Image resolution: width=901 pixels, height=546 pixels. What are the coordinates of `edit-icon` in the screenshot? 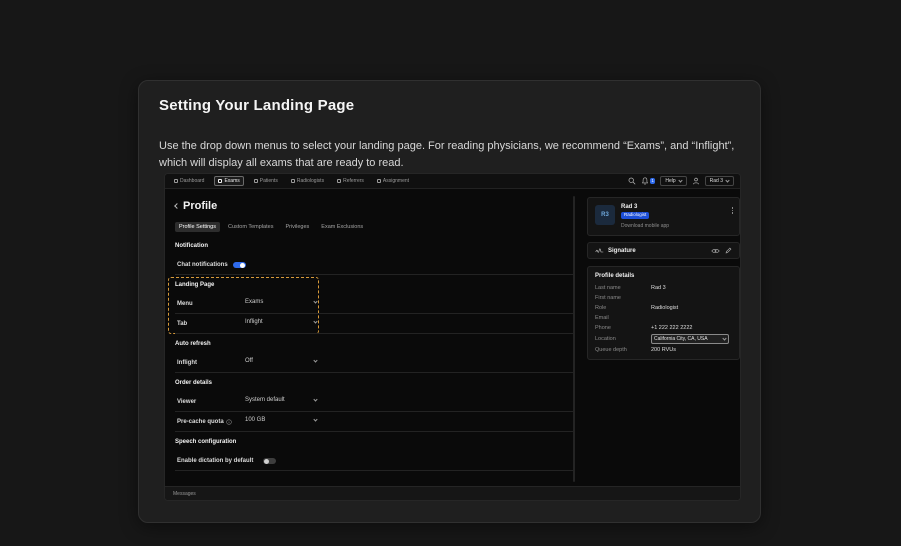 It's located at (728, 250).